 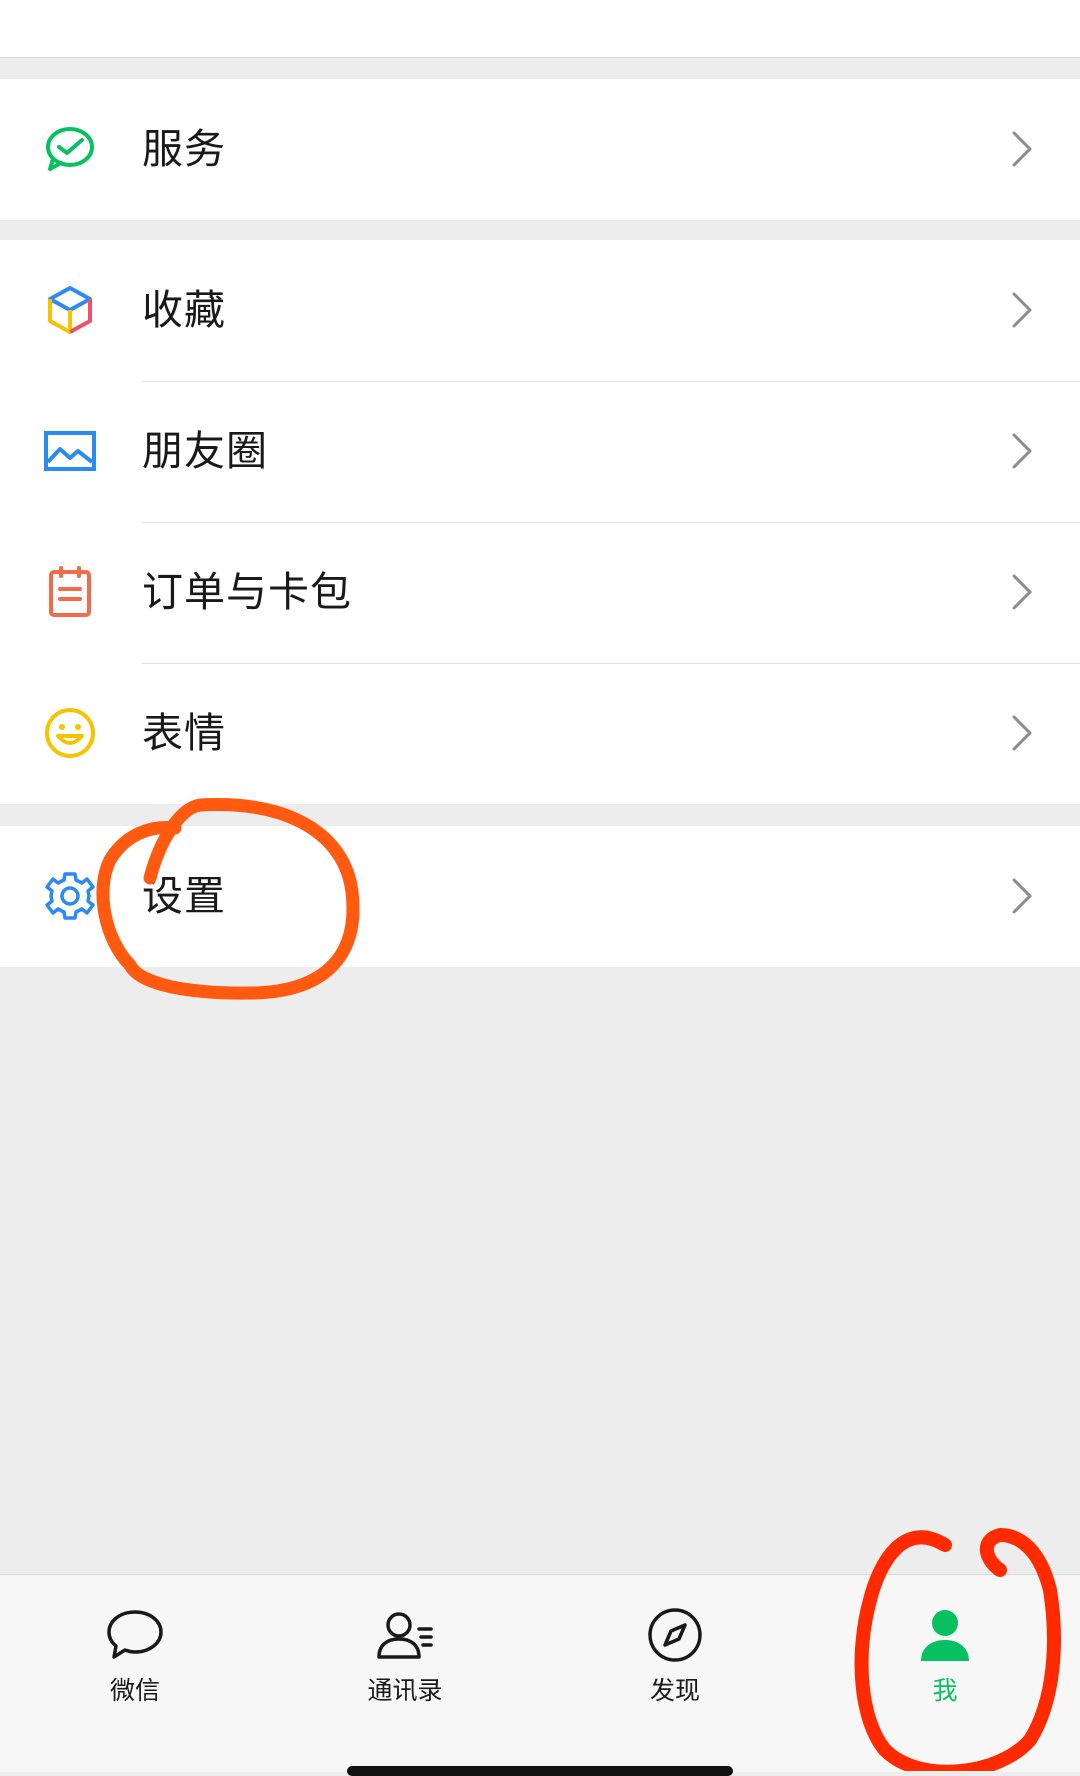 I want to click on menu-item-stickers: 表情, so click(x=540, y=733).